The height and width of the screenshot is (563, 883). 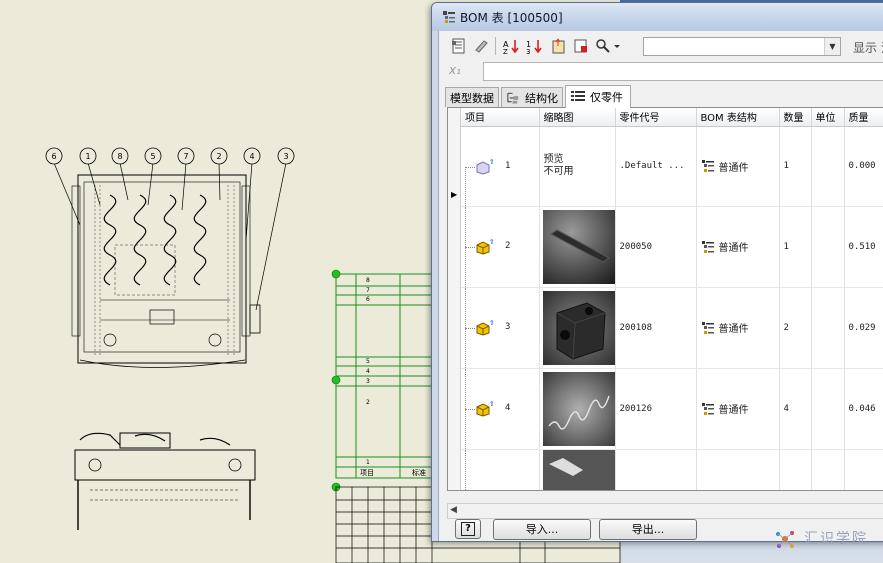 I want to click on parts-list-table, so click(x=384, y=376).